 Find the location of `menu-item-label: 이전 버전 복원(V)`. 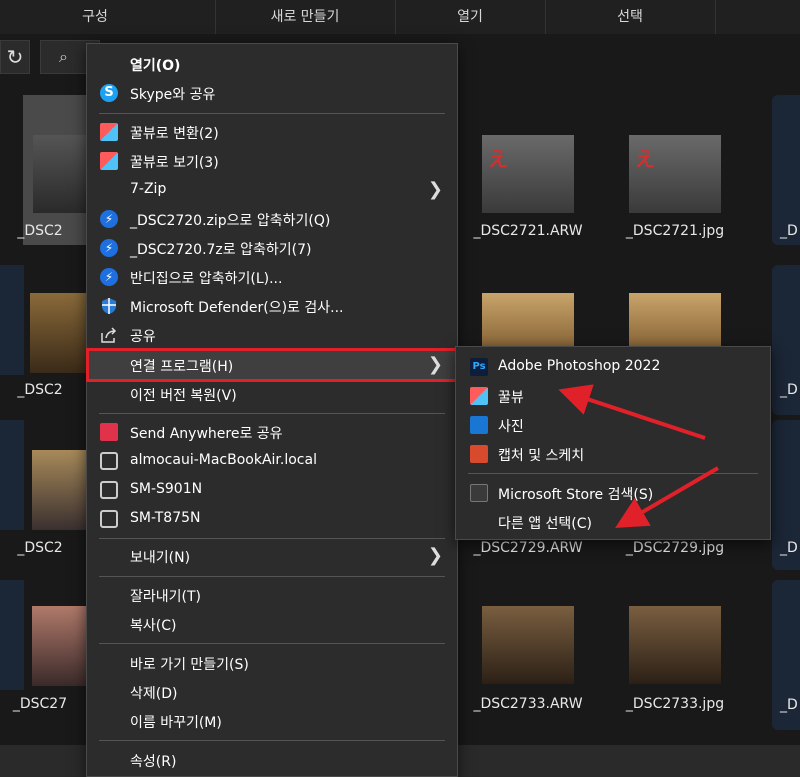

menu-item-label: 이전 버전 복원(V) is located at coordinates (183, 396).